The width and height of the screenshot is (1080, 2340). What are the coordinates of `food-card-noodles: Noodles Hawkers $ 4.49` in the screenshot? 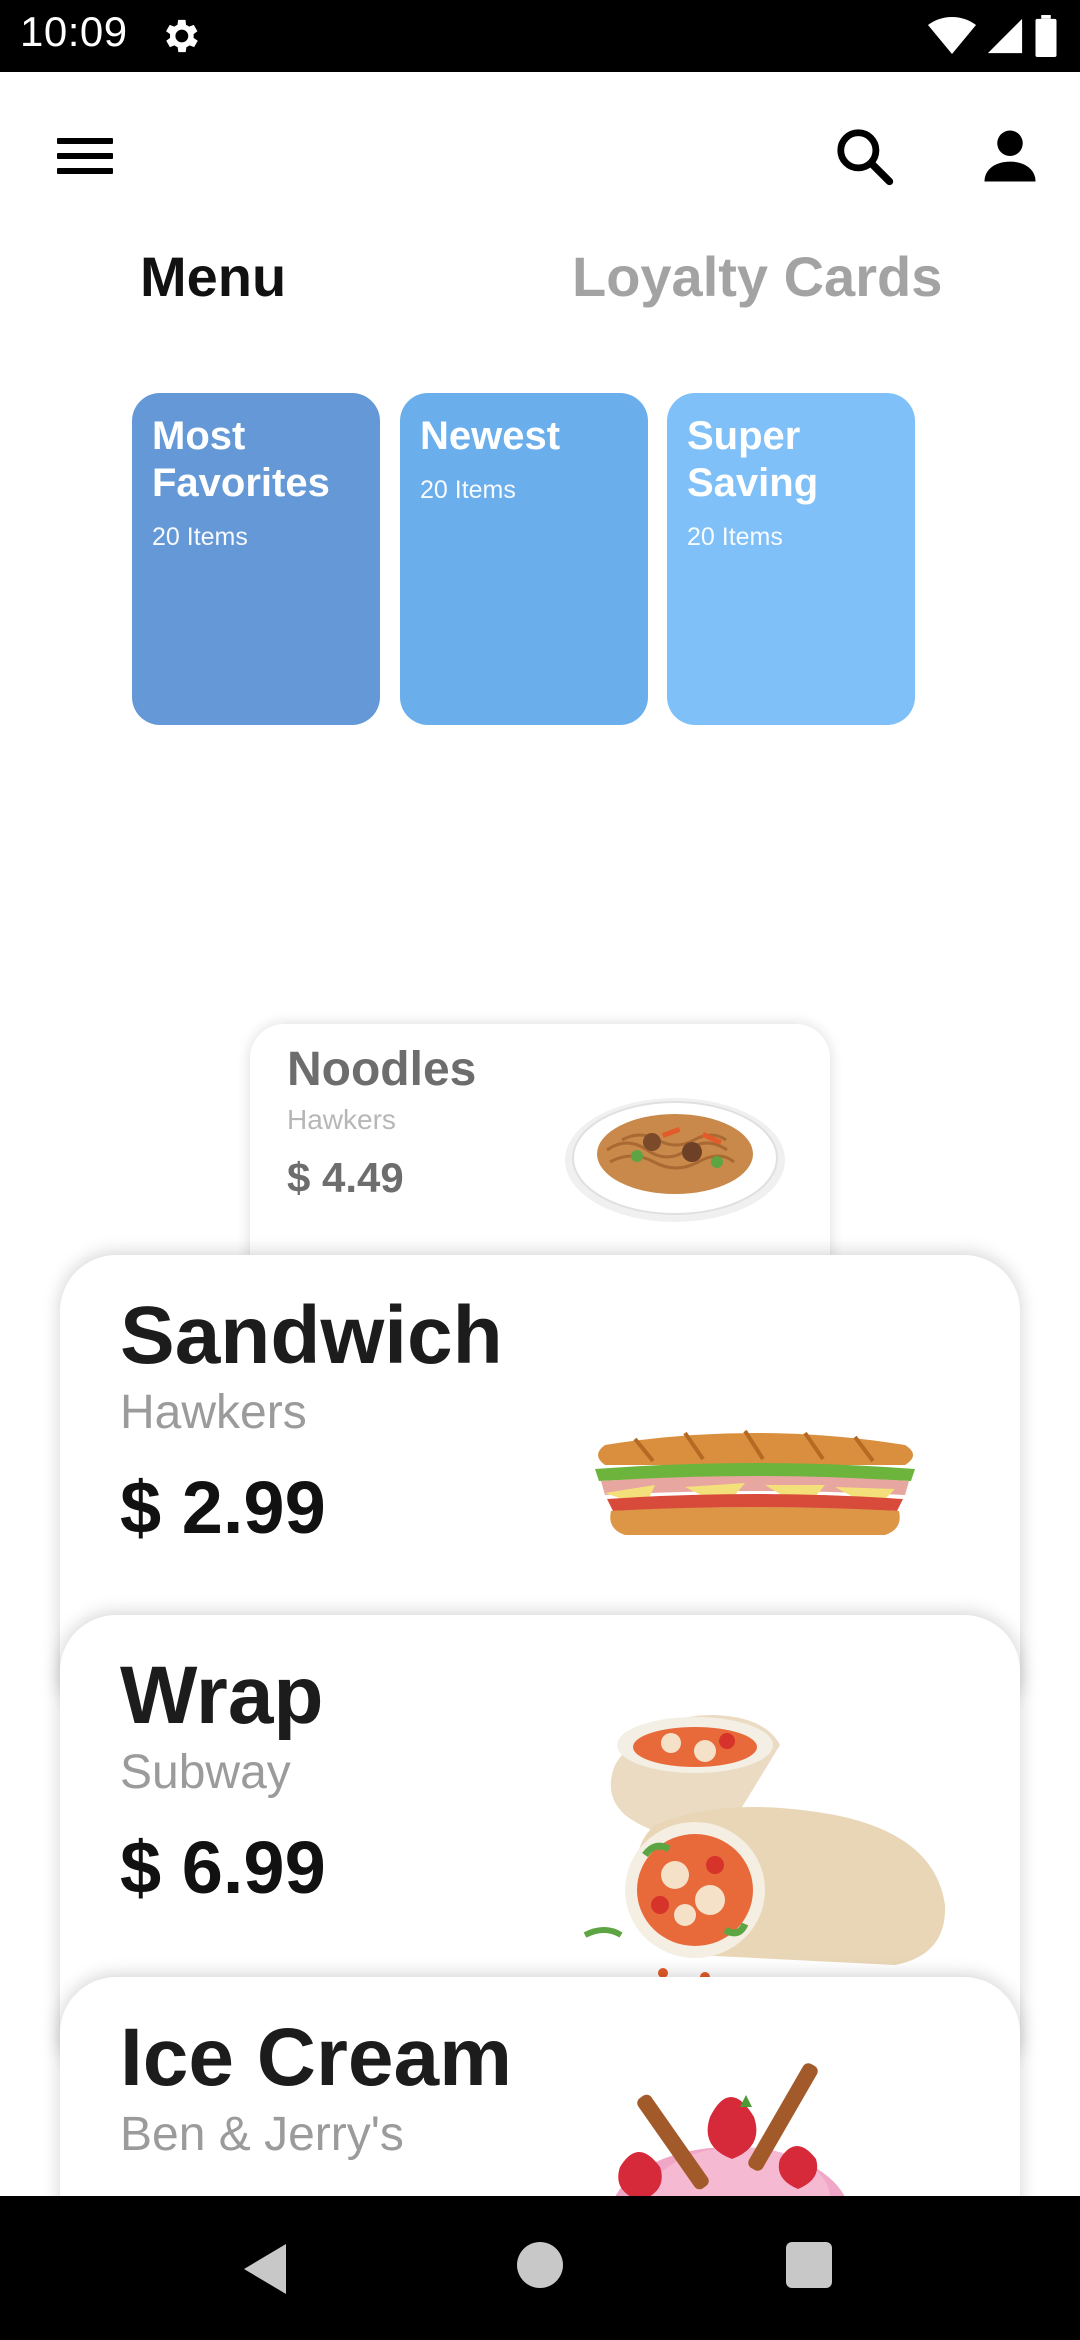 It's located at (540, 1144).